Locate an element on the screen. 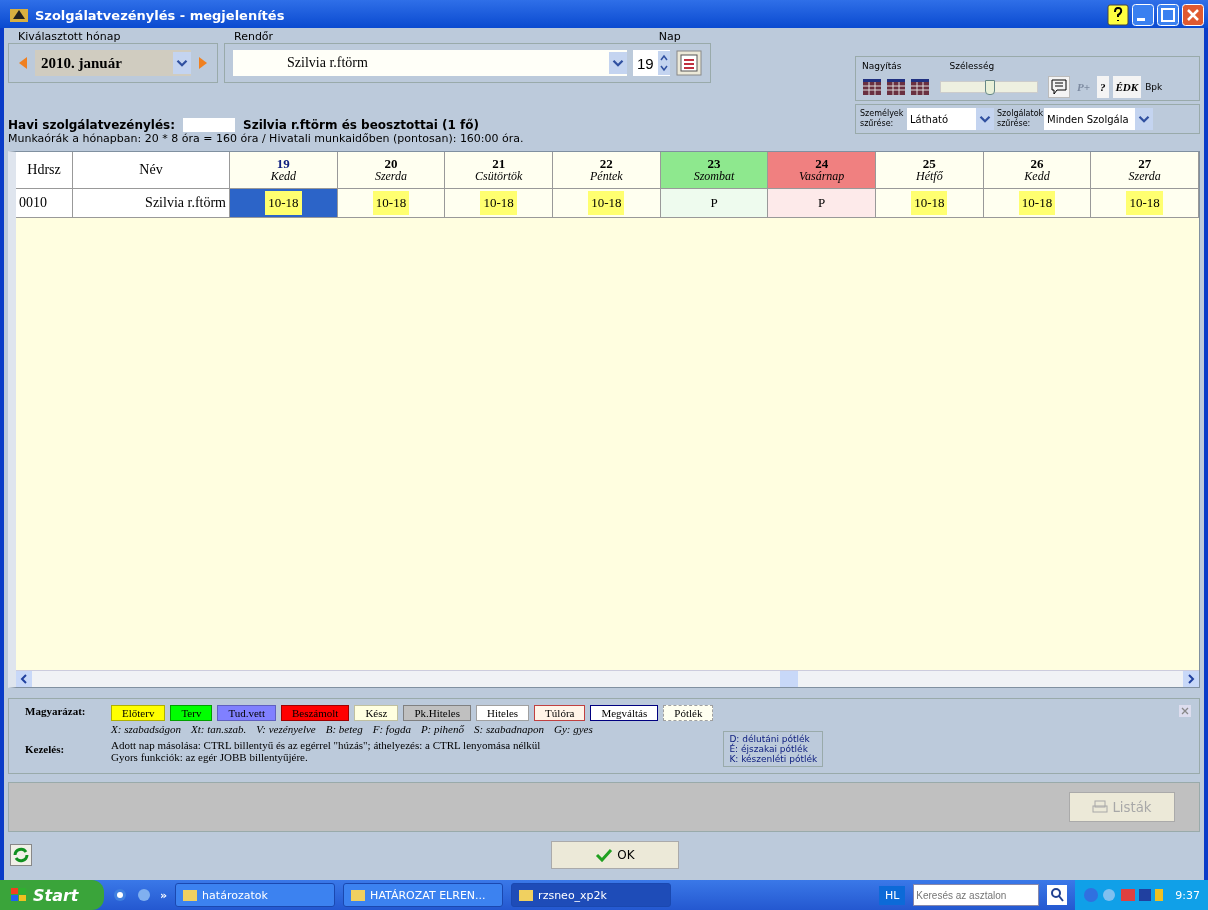 Image resolution: width=1208 pixels, height=910 pixels. clock: 9:37 is located at coordinates (1187, 895).